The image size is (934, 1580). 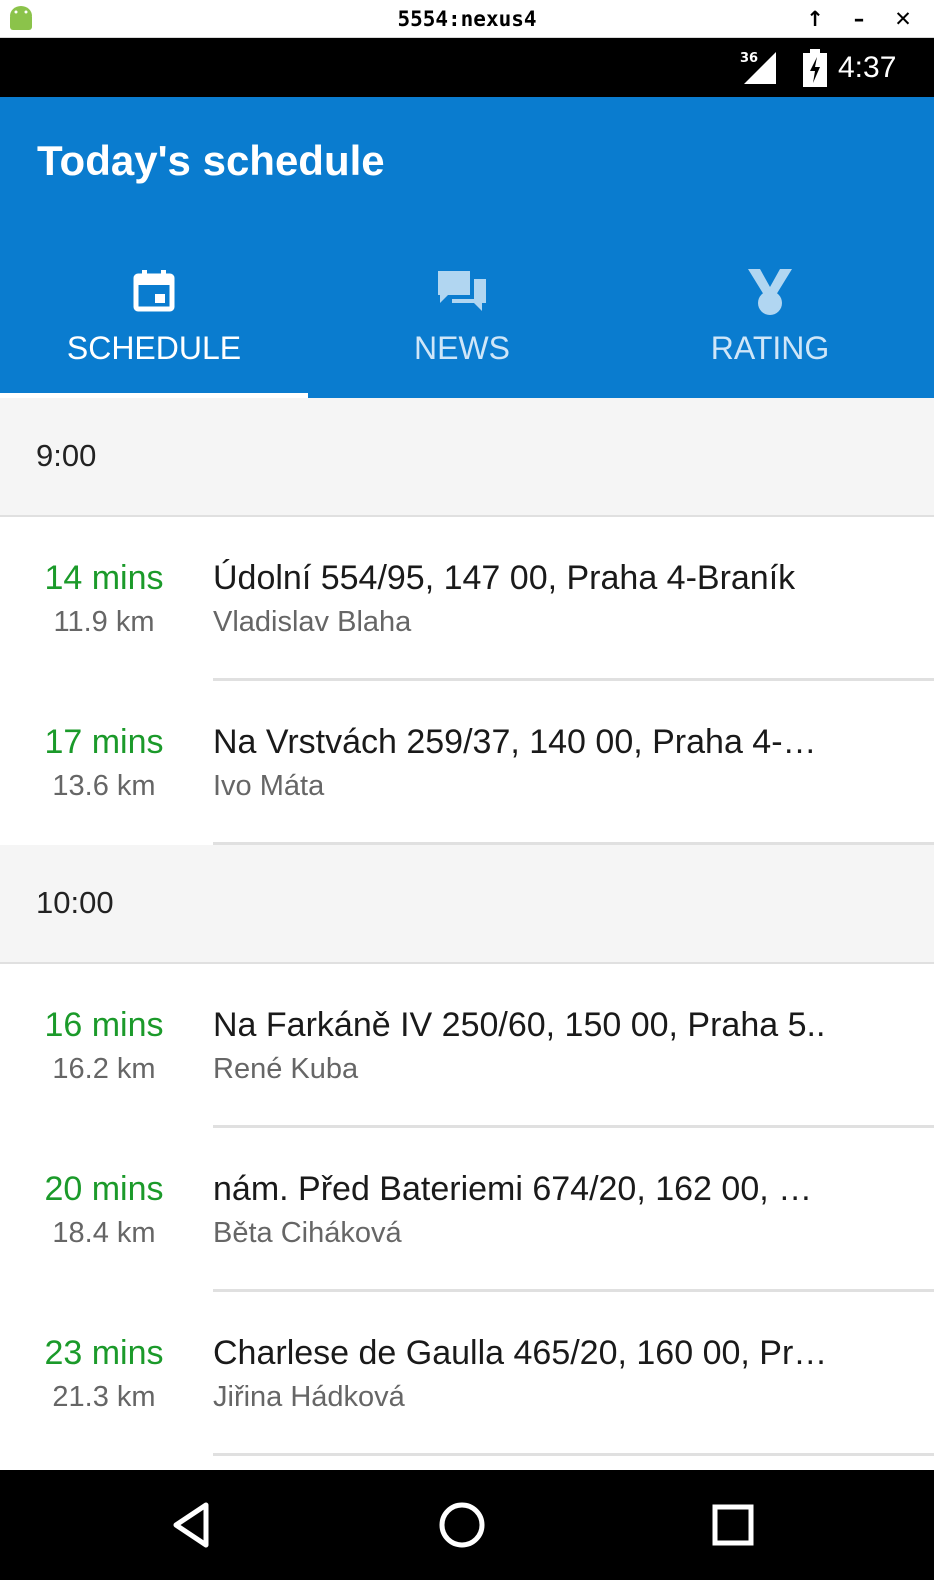 I want to click on travel-time: 14 mins, so click(x=104, y=578).